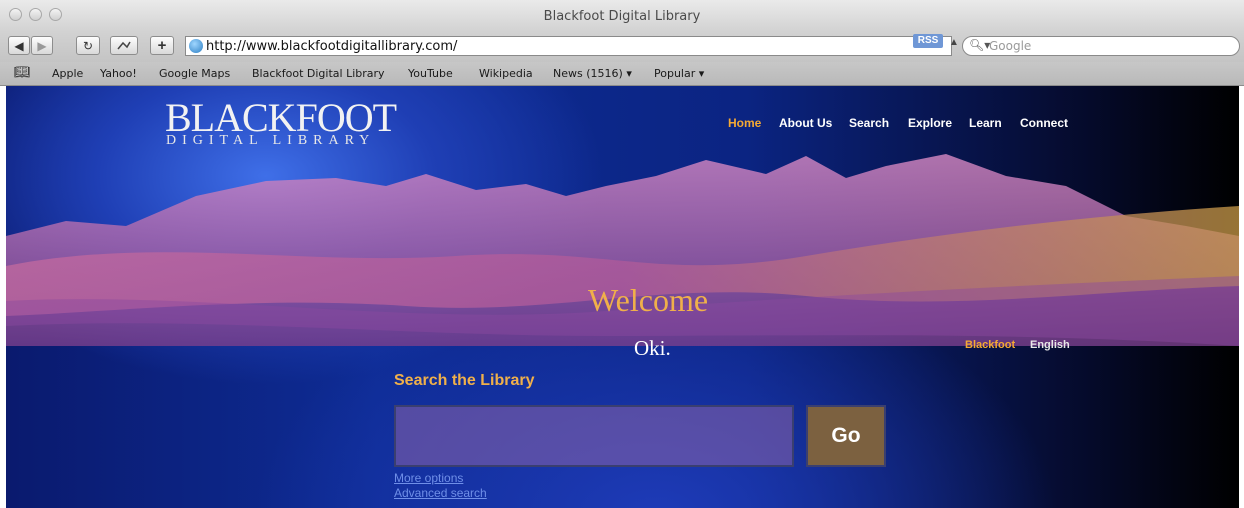  Describe the element at coordinates (194, 73) in the screenshot. I see `bookmark-google-maps: Google Maps` at that location.